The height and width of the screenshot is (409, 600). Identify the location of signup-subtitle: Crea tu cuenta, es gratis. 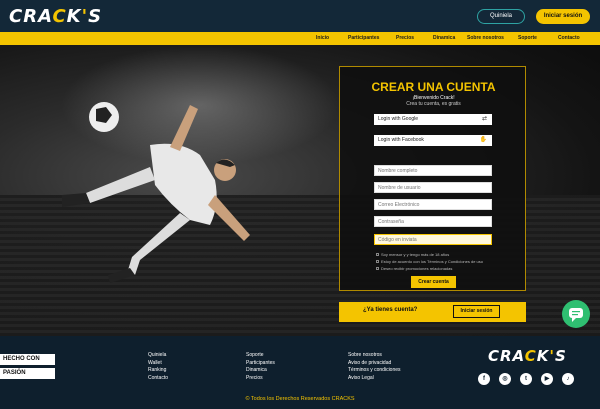
(433, 104).